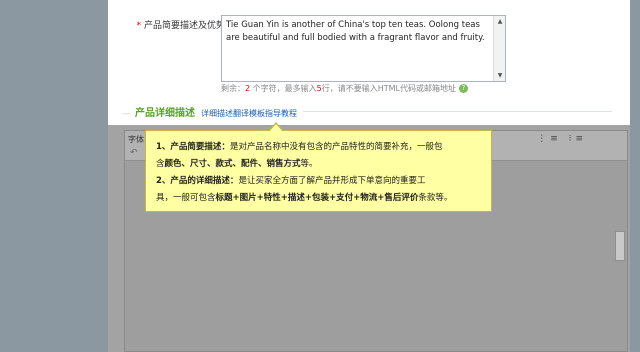 This screenshot has width=640, height=352. I want to click on brief-description-label: * 产品简要描述及优势, so click(177, 24).